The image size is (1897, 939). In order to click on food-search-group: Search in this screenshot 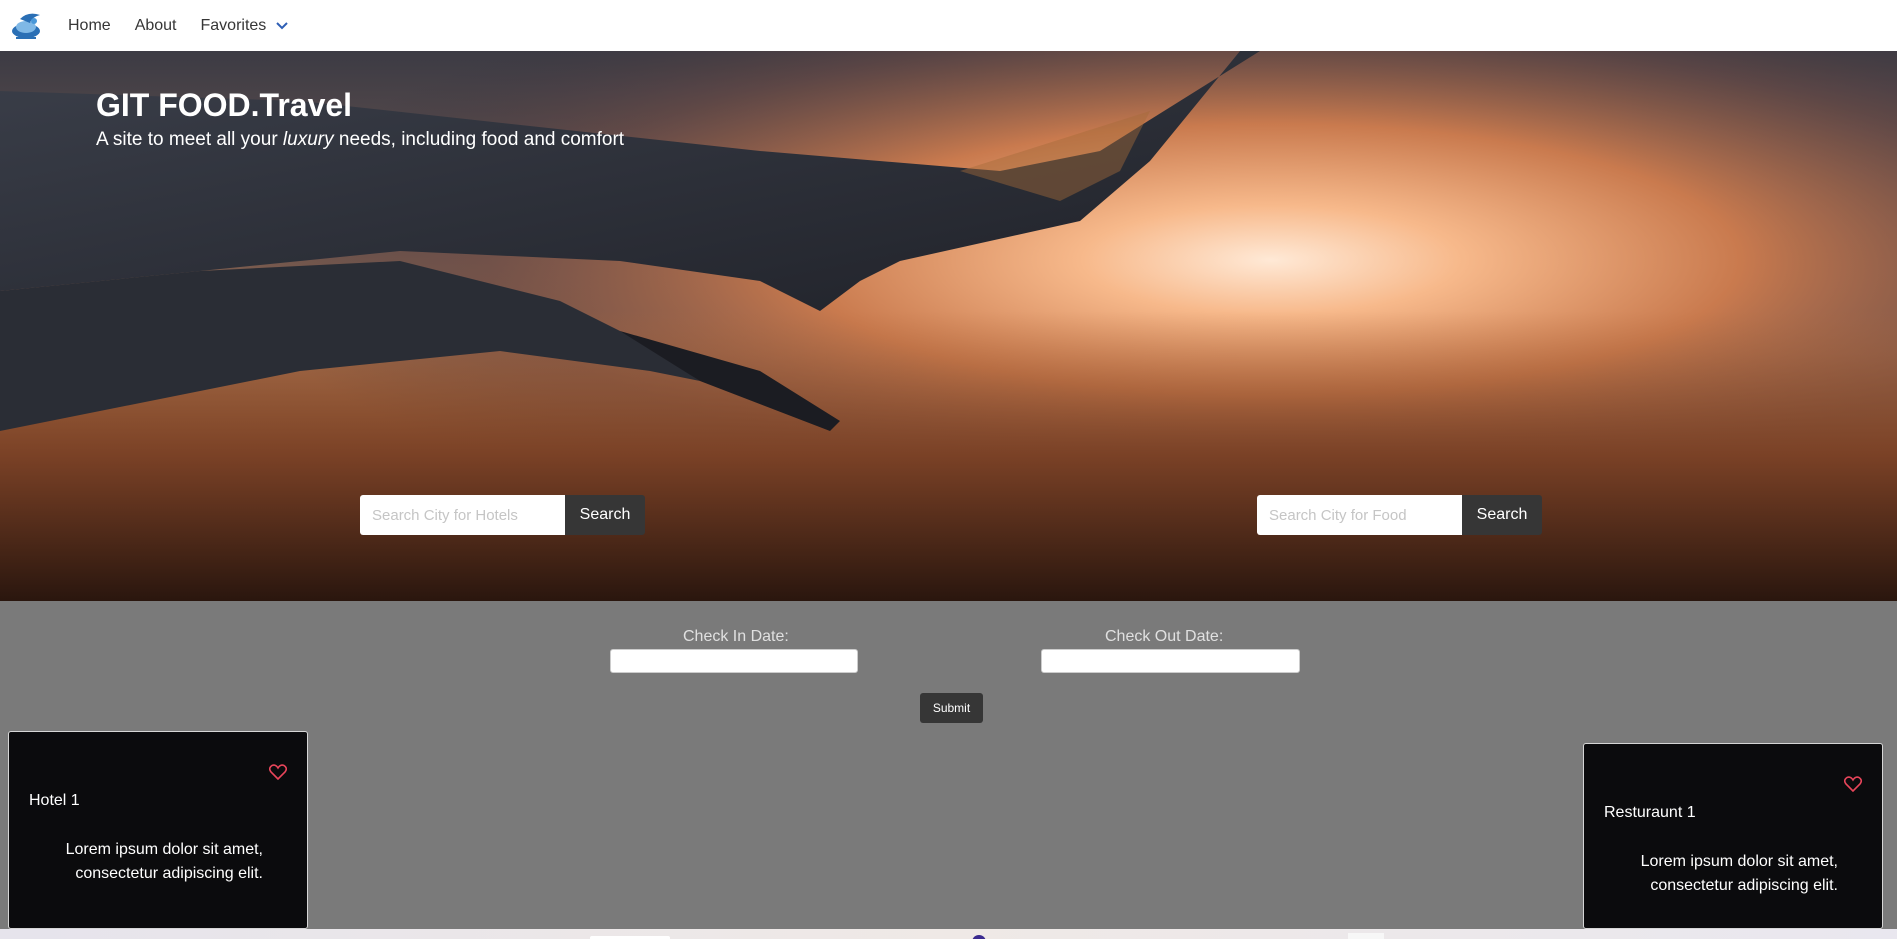, I will do `click(1399, 515)`.